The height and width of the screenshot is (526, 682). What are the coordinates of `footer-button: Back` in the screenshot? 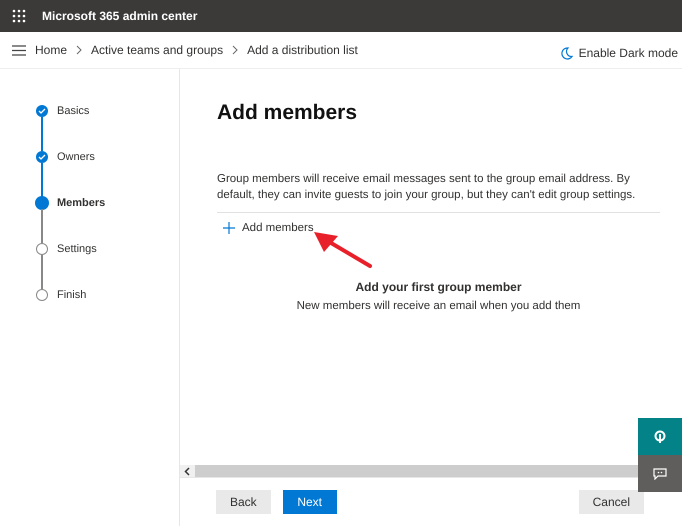 It's located at (243, 502).